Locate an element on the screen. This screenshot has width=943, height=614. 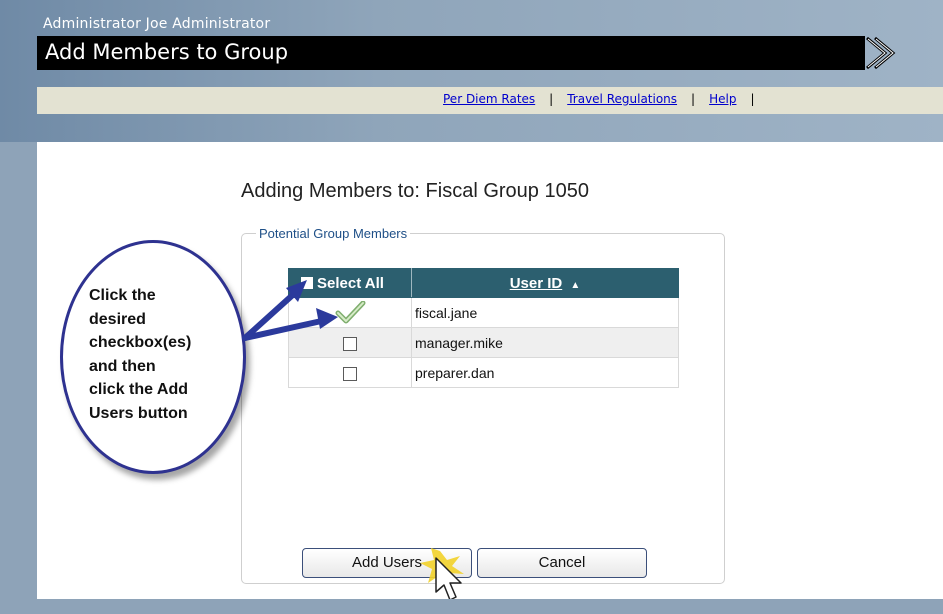
callout-arrows is located at coordinates (290, 310).